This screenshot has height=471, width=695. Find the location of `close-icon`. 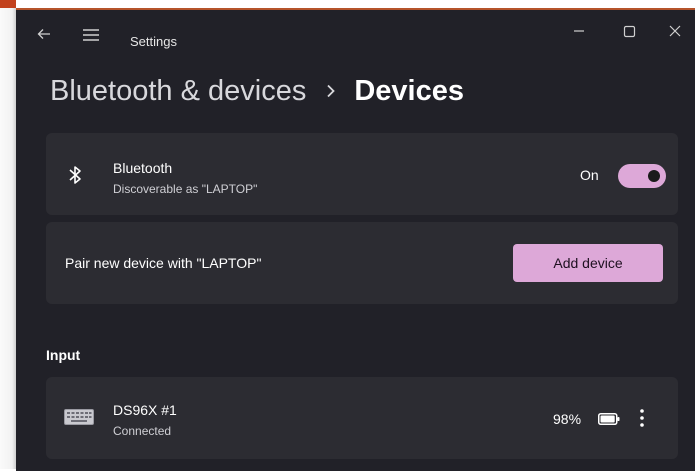

close-icon is located at coordinates (673, 31).